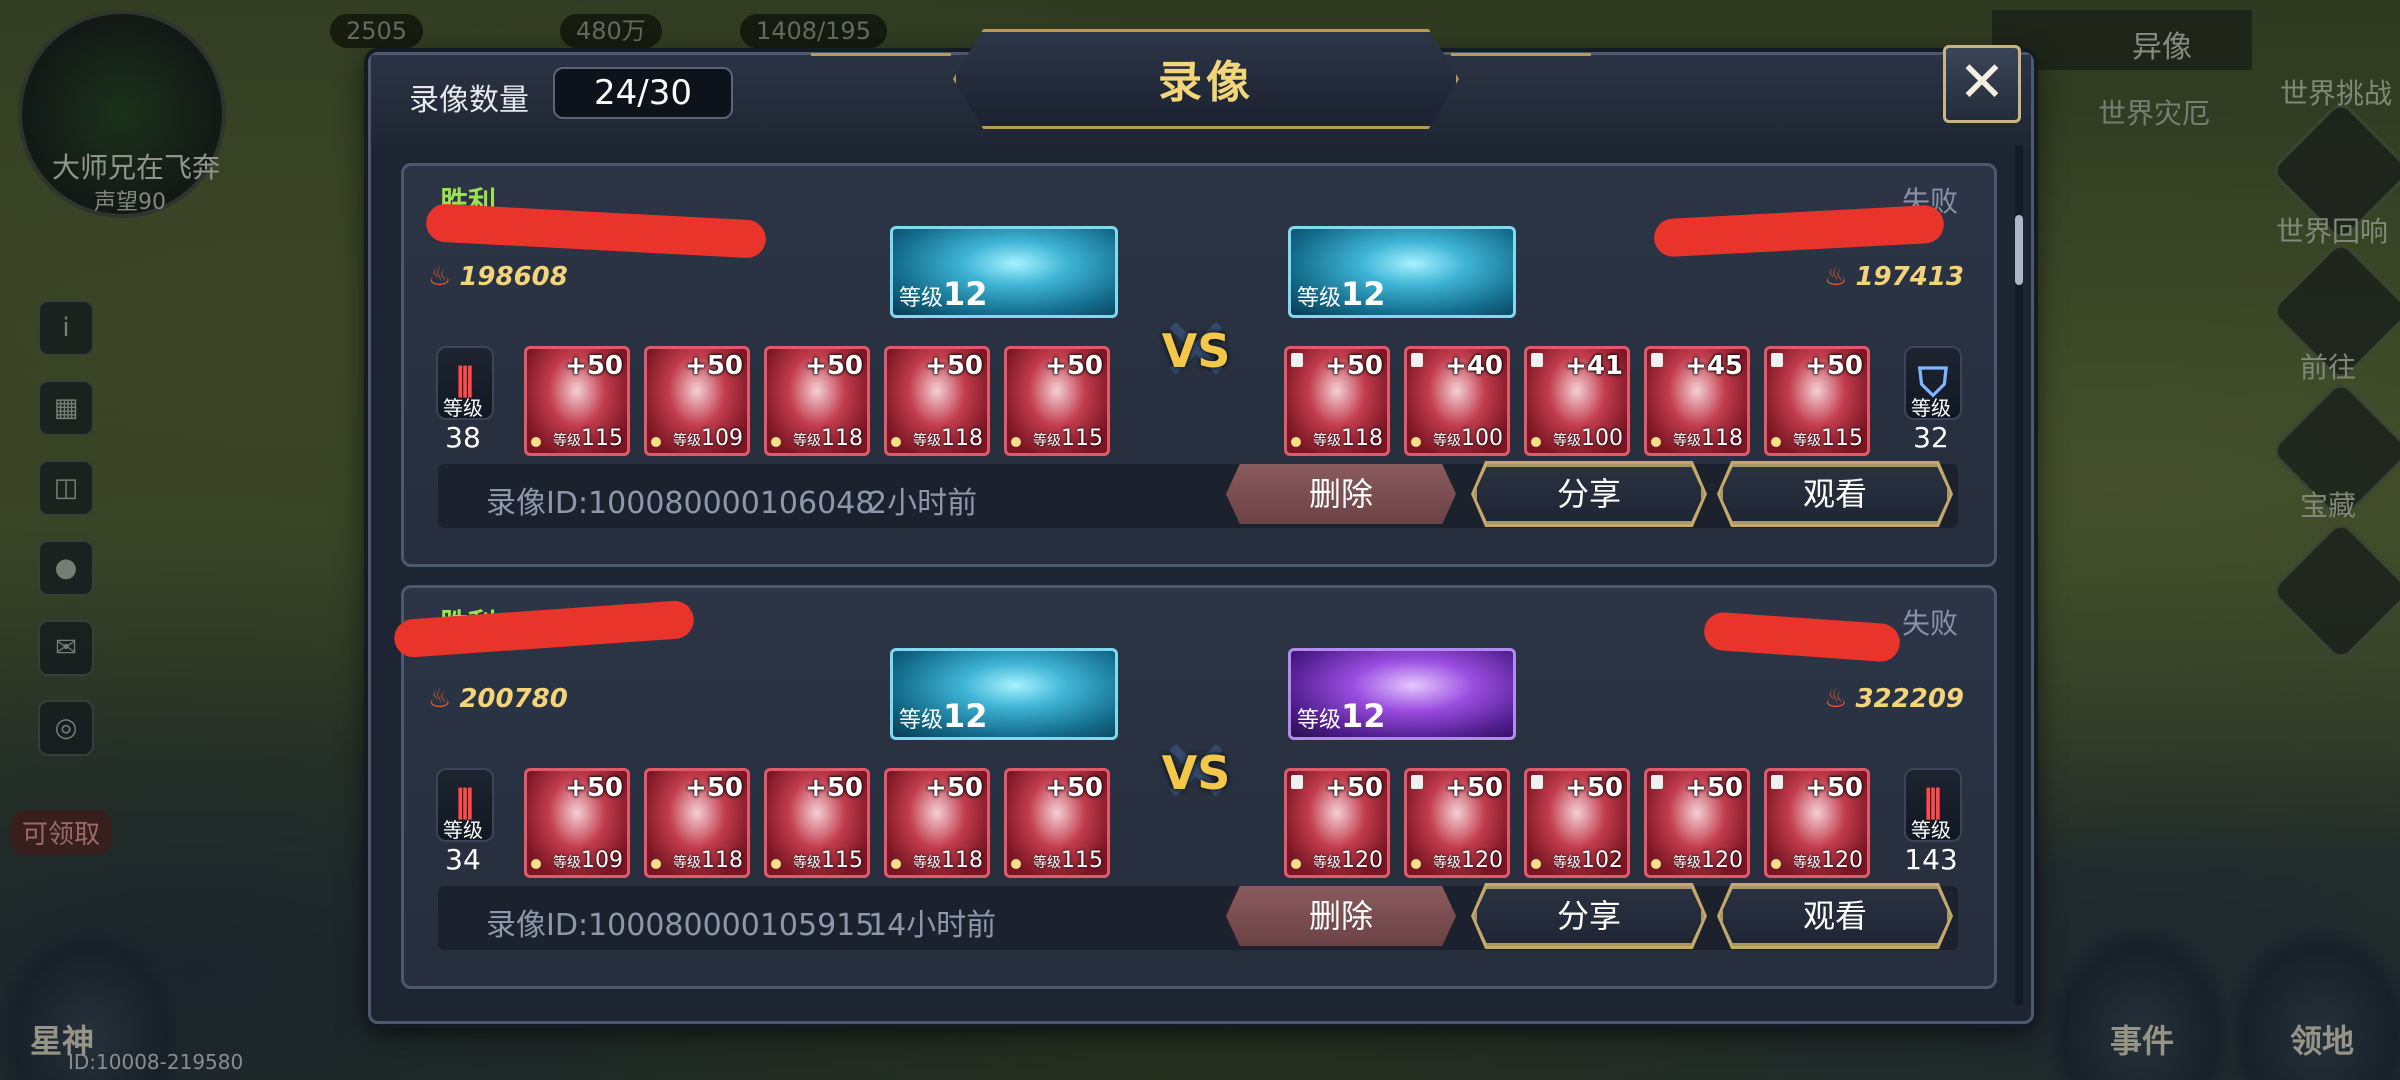 The width and height of the screenshot is (2400, 1080). Describe the element at coordinates (1931, 845) in the screenshot. I see `pet-level: 等级143` at that location.